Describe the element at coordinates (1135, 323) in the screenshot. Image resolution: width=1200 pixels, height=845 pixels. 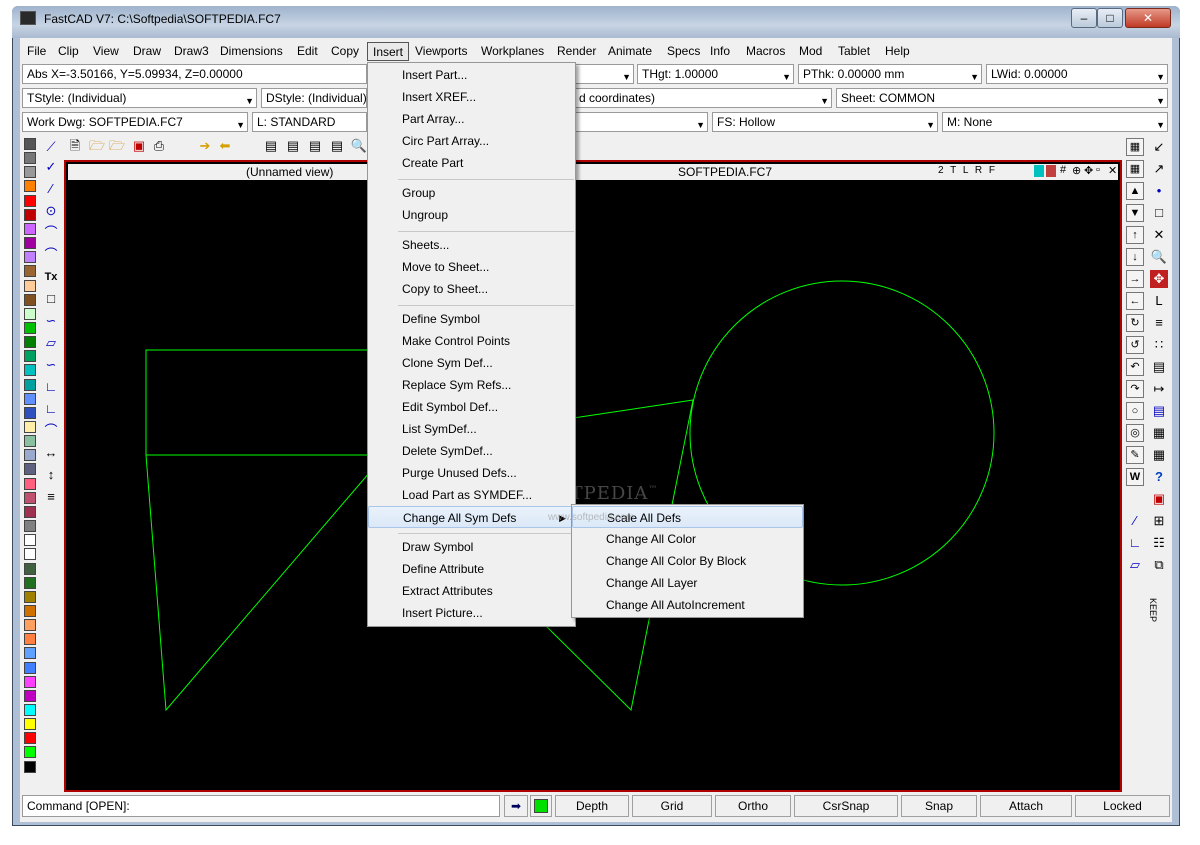
I see `rotate-cw-icon: ↻` at that location.